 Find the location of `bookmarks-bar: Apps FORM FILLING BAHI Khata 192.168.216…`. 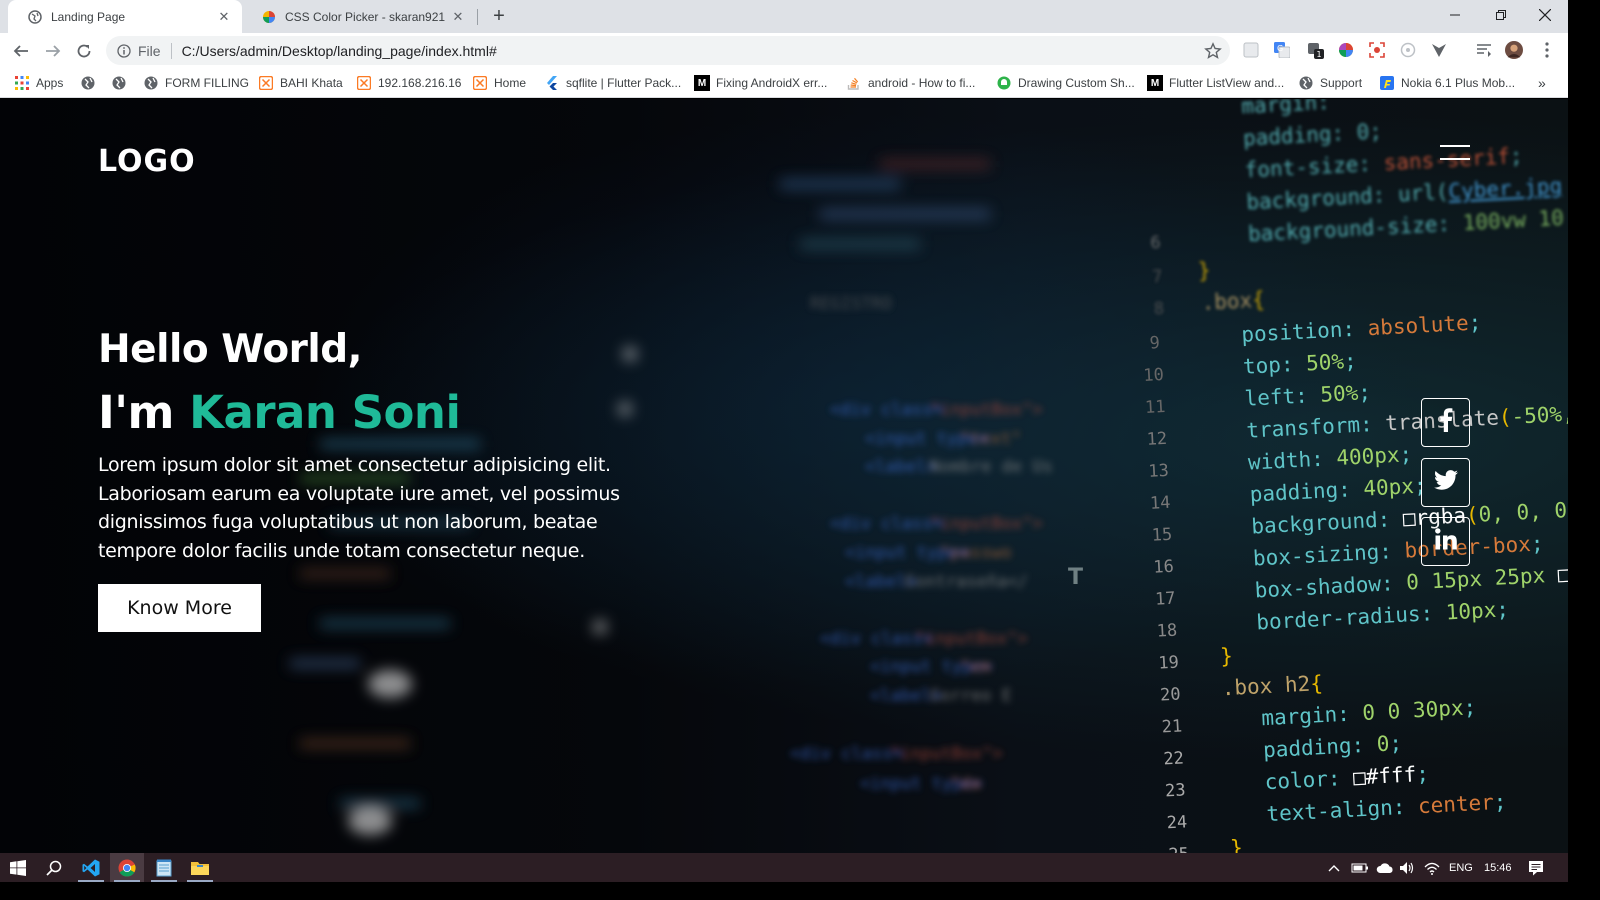

bookmarks-bar: Apps FORM FILLING BAHI Khata 192.168.216… is located at coordinates (784, 83).